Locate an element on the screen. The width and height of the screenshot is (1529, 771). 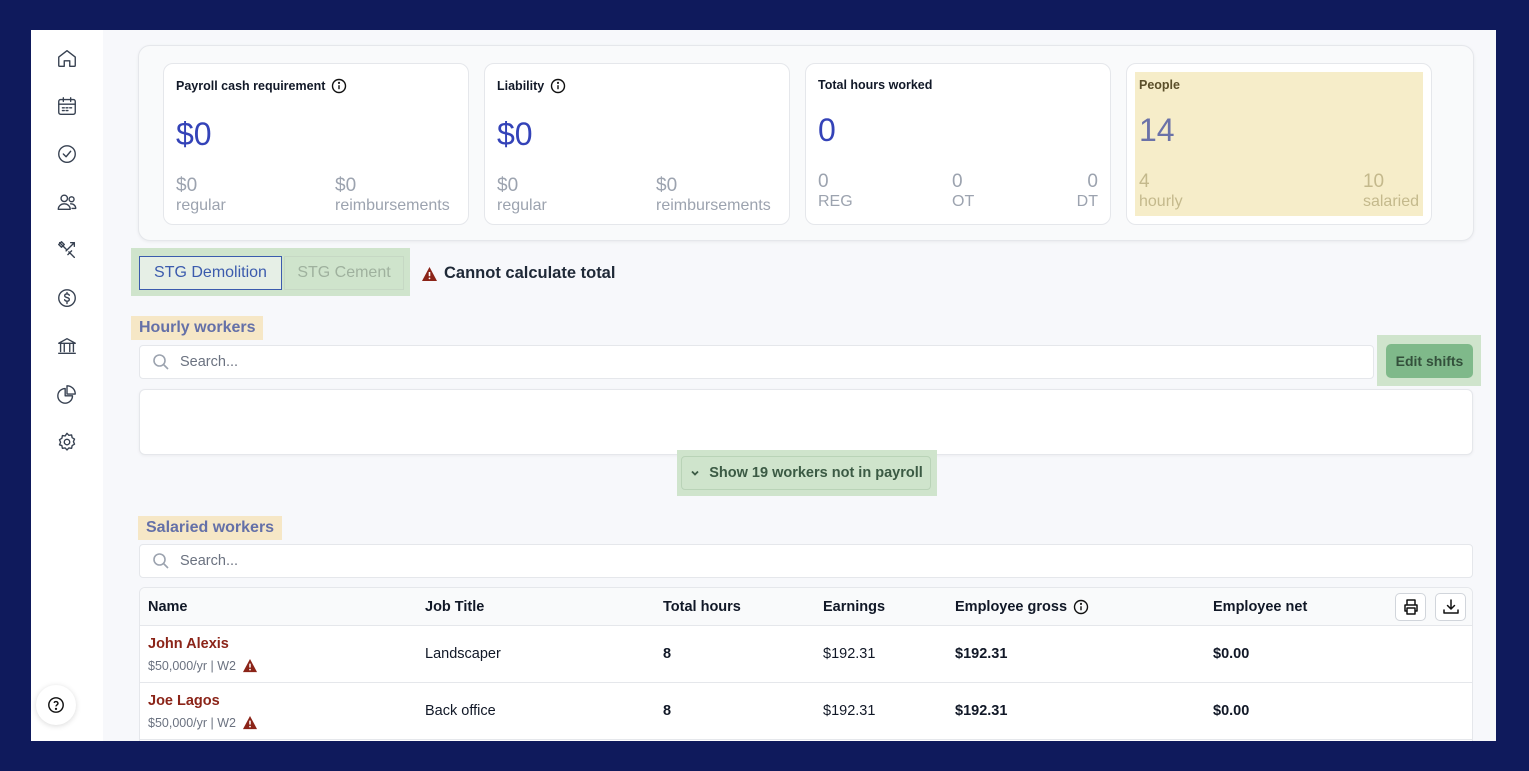
help-icon is located at coordinates (56, 705).